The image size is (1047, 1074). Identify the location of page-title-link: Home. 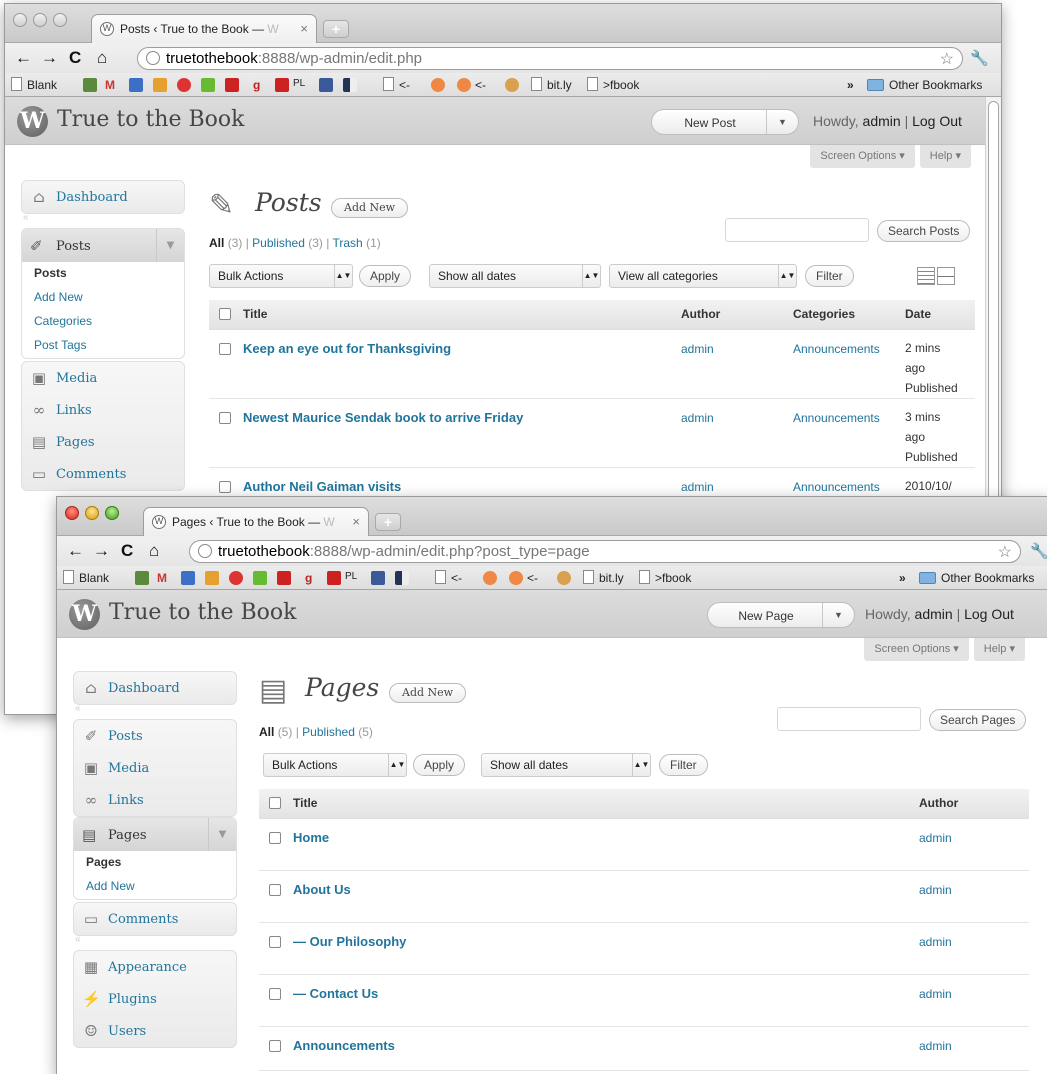
(606, 844).